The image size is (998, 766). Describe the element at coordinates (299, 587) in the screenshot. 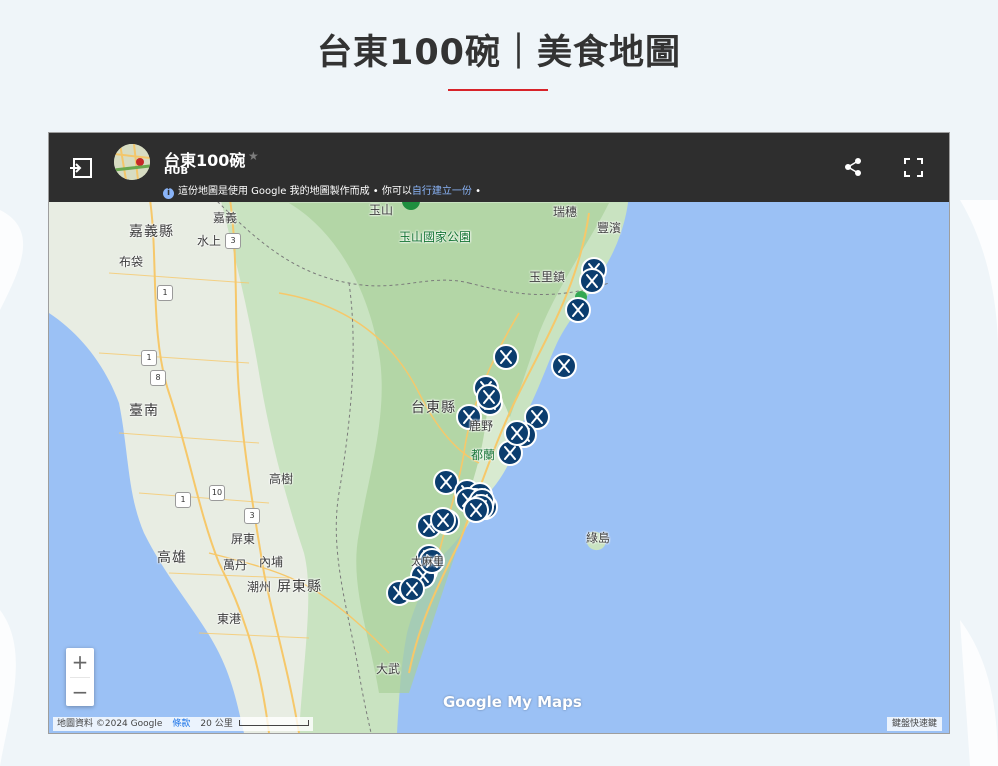

I see `place-label: 屏東縣` at that location.